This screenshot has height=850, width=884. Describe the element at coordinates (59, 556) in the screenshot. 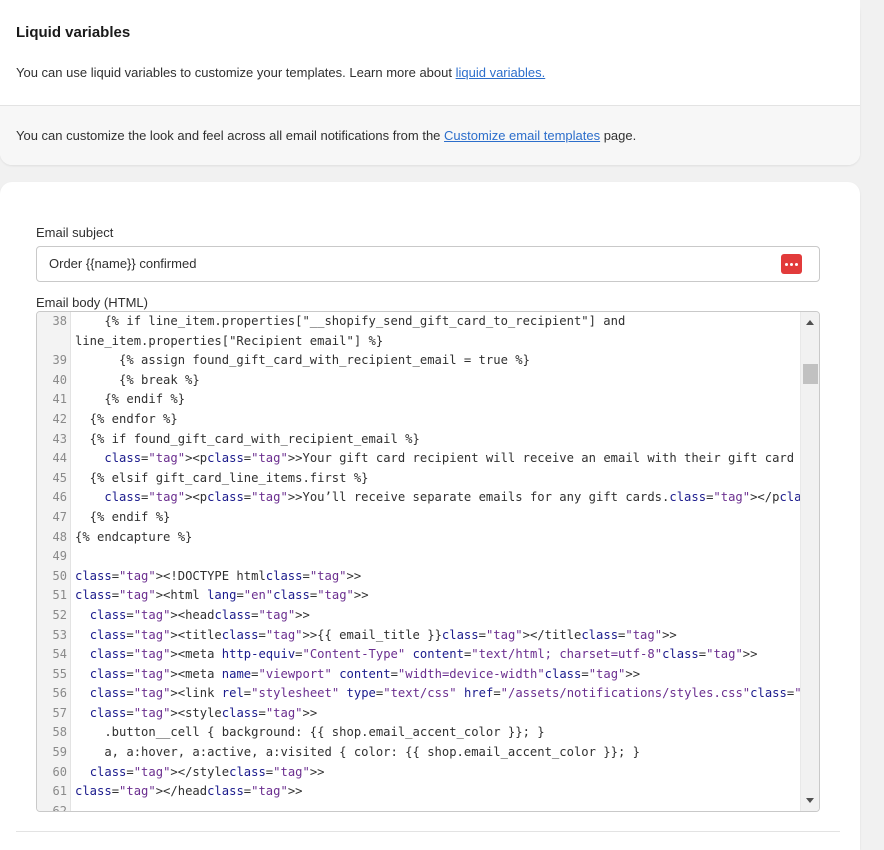

I see `line-number: 49` at that location.